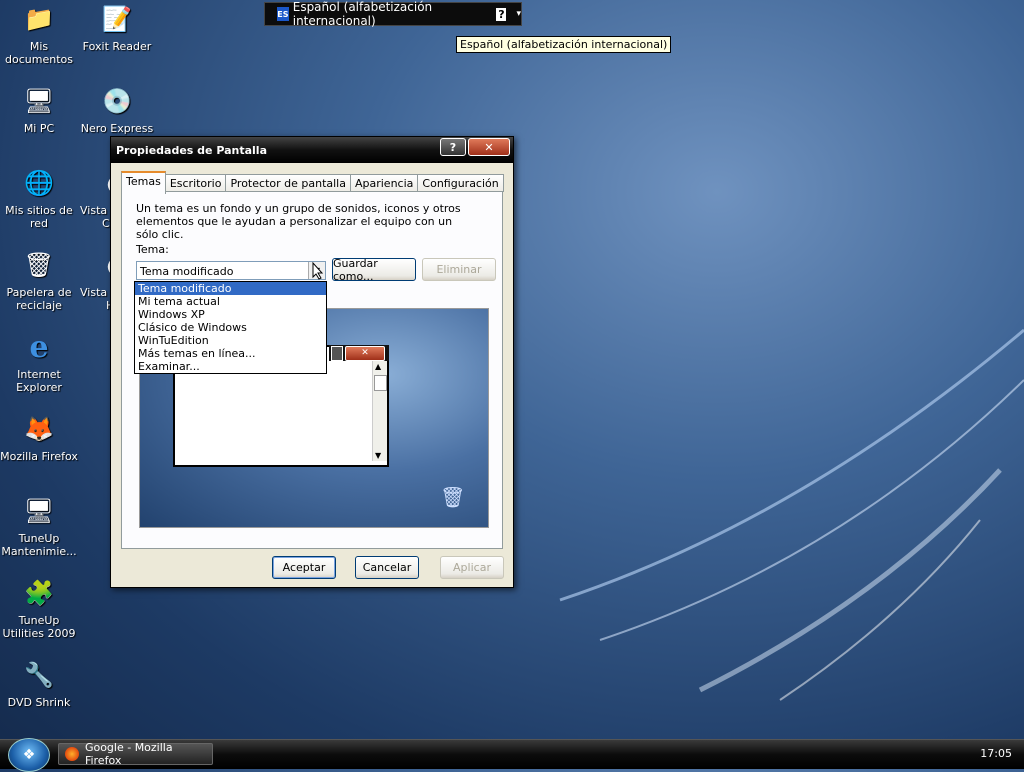 This screenshot has width=1024, height=772. Describe the element at coordinates (378, 366) in the screenshot. I see `scroll-up-icon: ▲` at that location.